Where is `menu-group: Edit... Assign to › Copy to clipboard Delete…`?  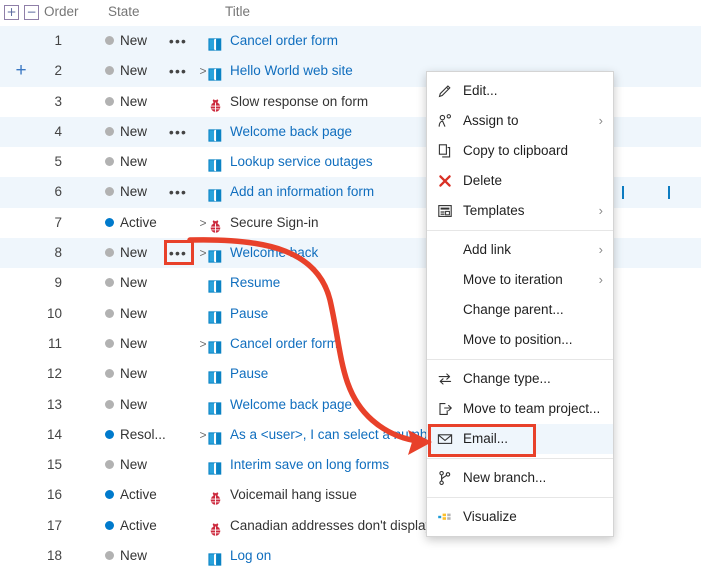
menu-group: Edit... Assign to › Copy to clipboard Delete… is located at coordinates (520, 151).